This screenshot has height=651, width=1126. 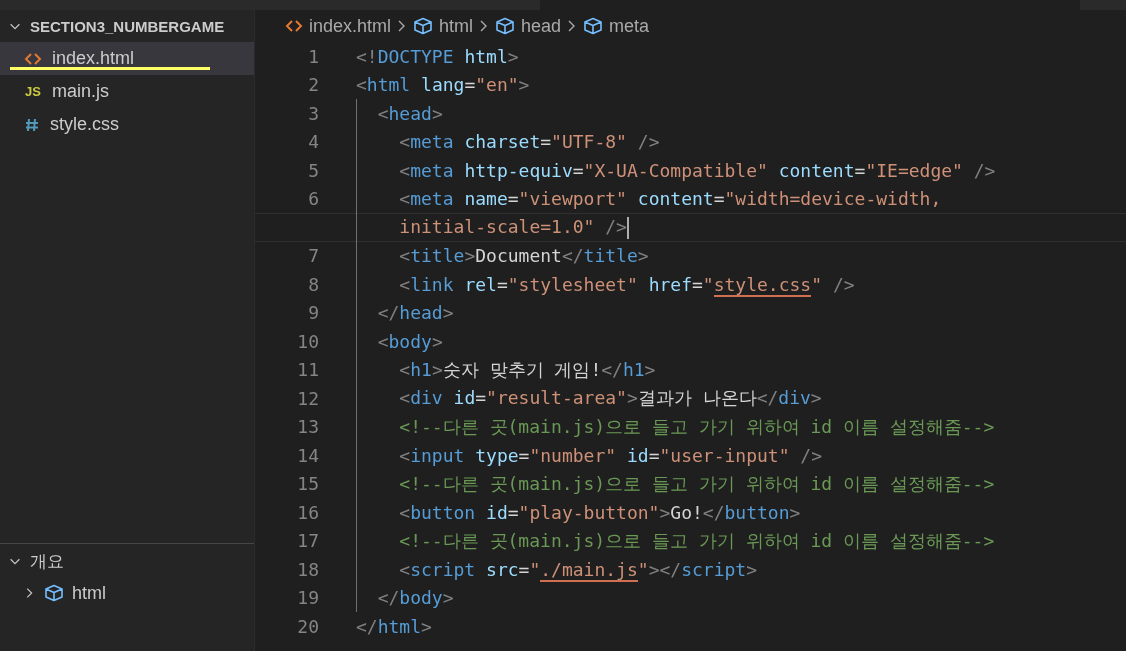 I want to click on file-item: index.html, so click(x=127, y=58).